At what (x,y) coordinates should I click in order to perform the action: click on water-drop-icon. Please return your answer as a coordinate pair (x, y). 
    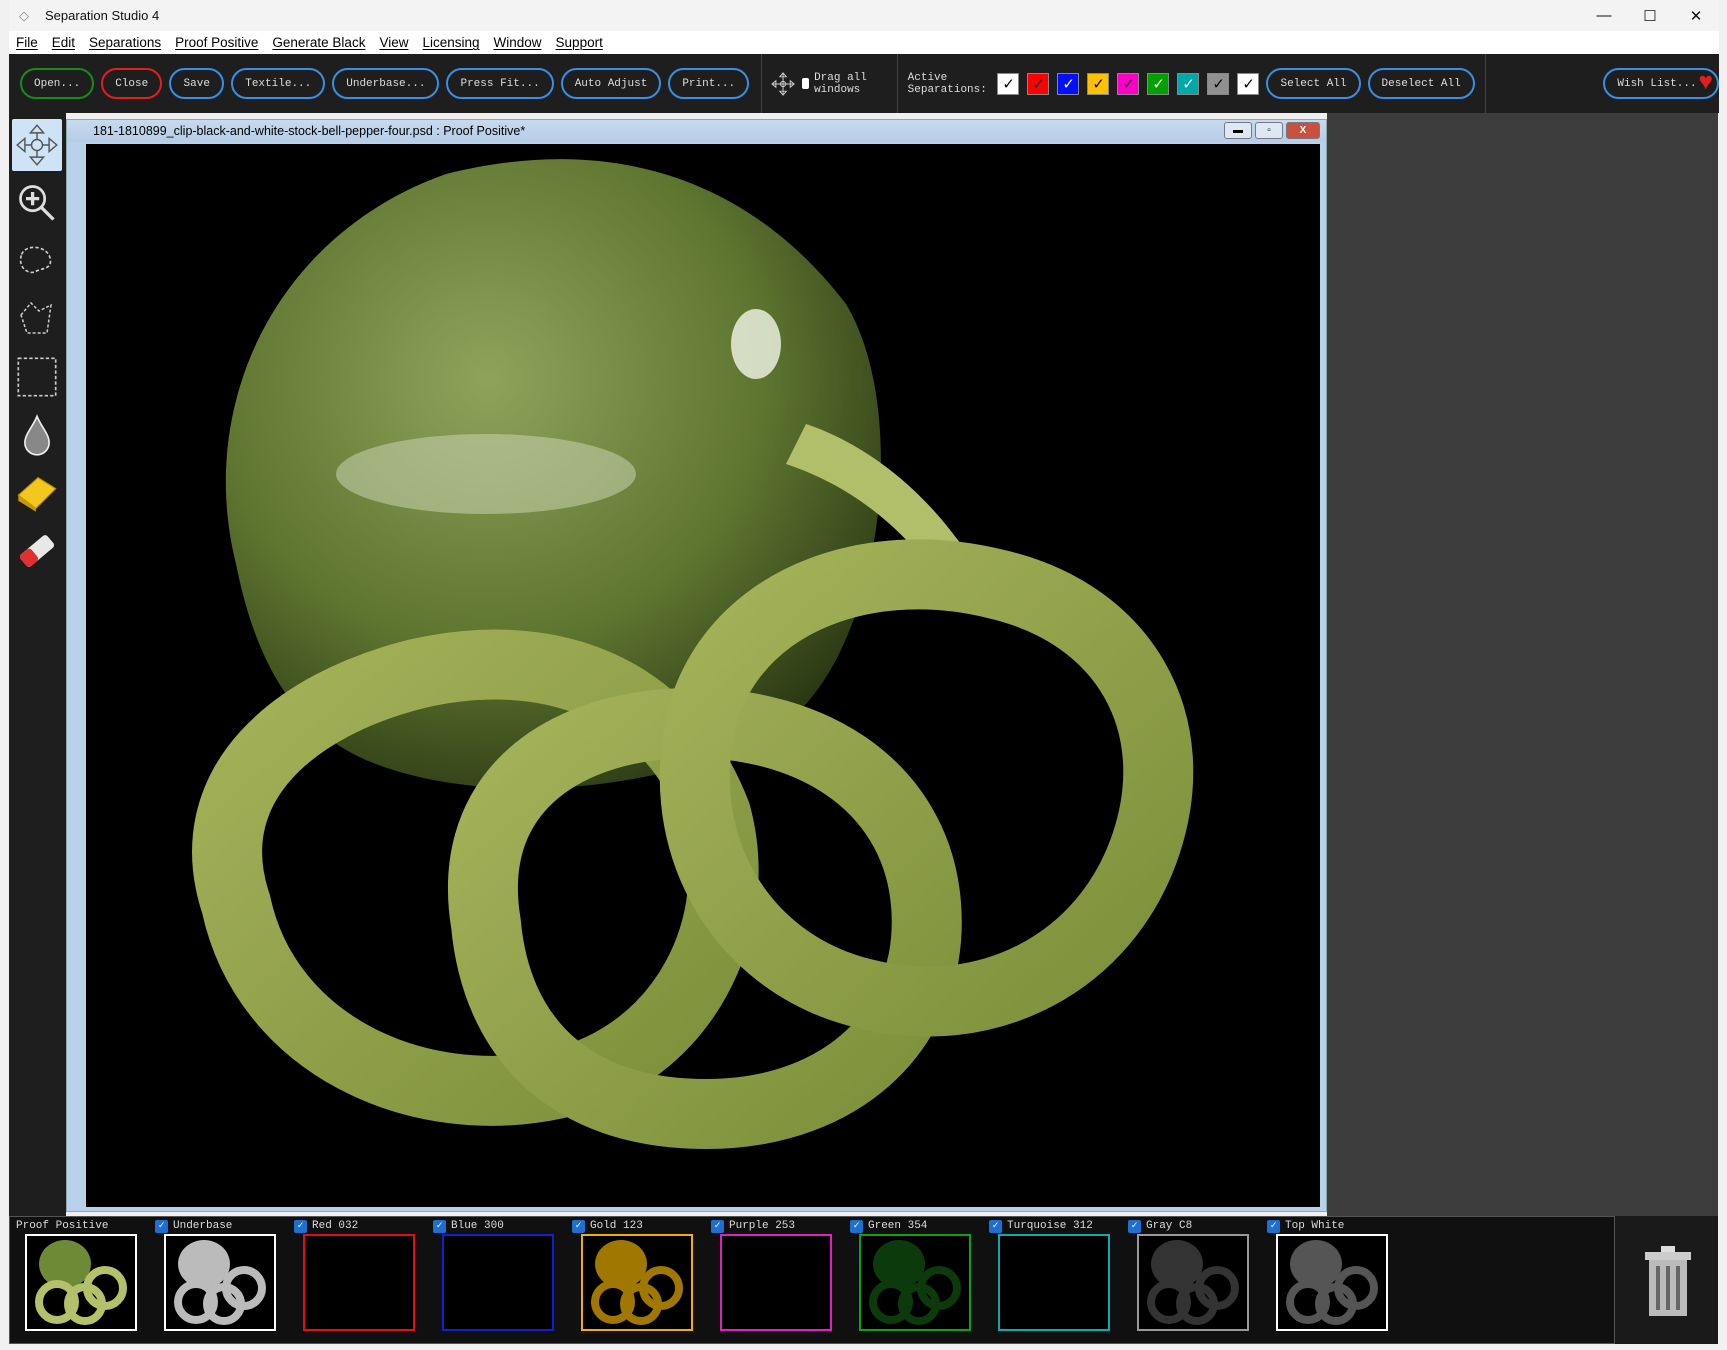
    Looking at the image, I should click on (37, 435).